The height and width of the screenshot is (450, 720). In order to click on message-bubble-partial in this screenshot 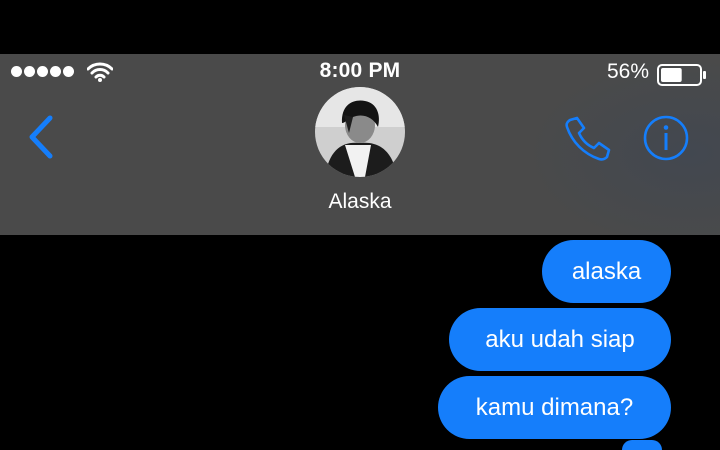, I will do `click(642, 445)`.